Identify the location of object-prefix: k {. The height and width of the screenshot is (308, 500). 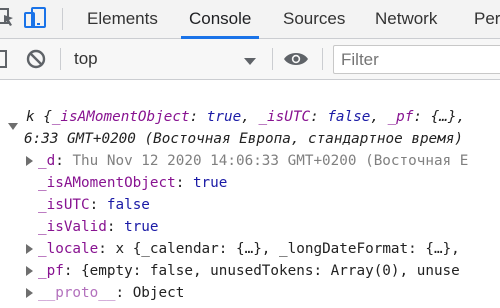
(39, 117).